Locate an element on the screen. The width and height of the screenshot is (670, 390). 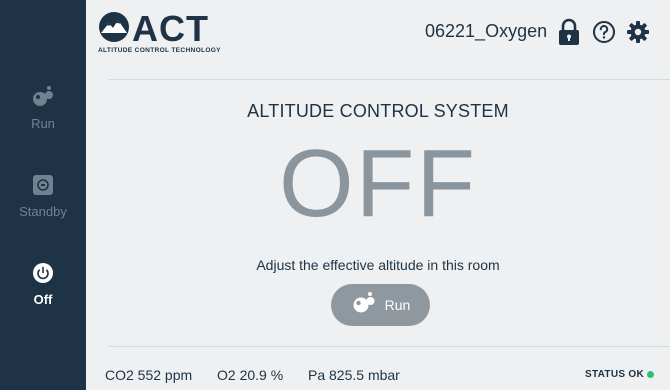
header-divider is located at coordinates (389, 79).